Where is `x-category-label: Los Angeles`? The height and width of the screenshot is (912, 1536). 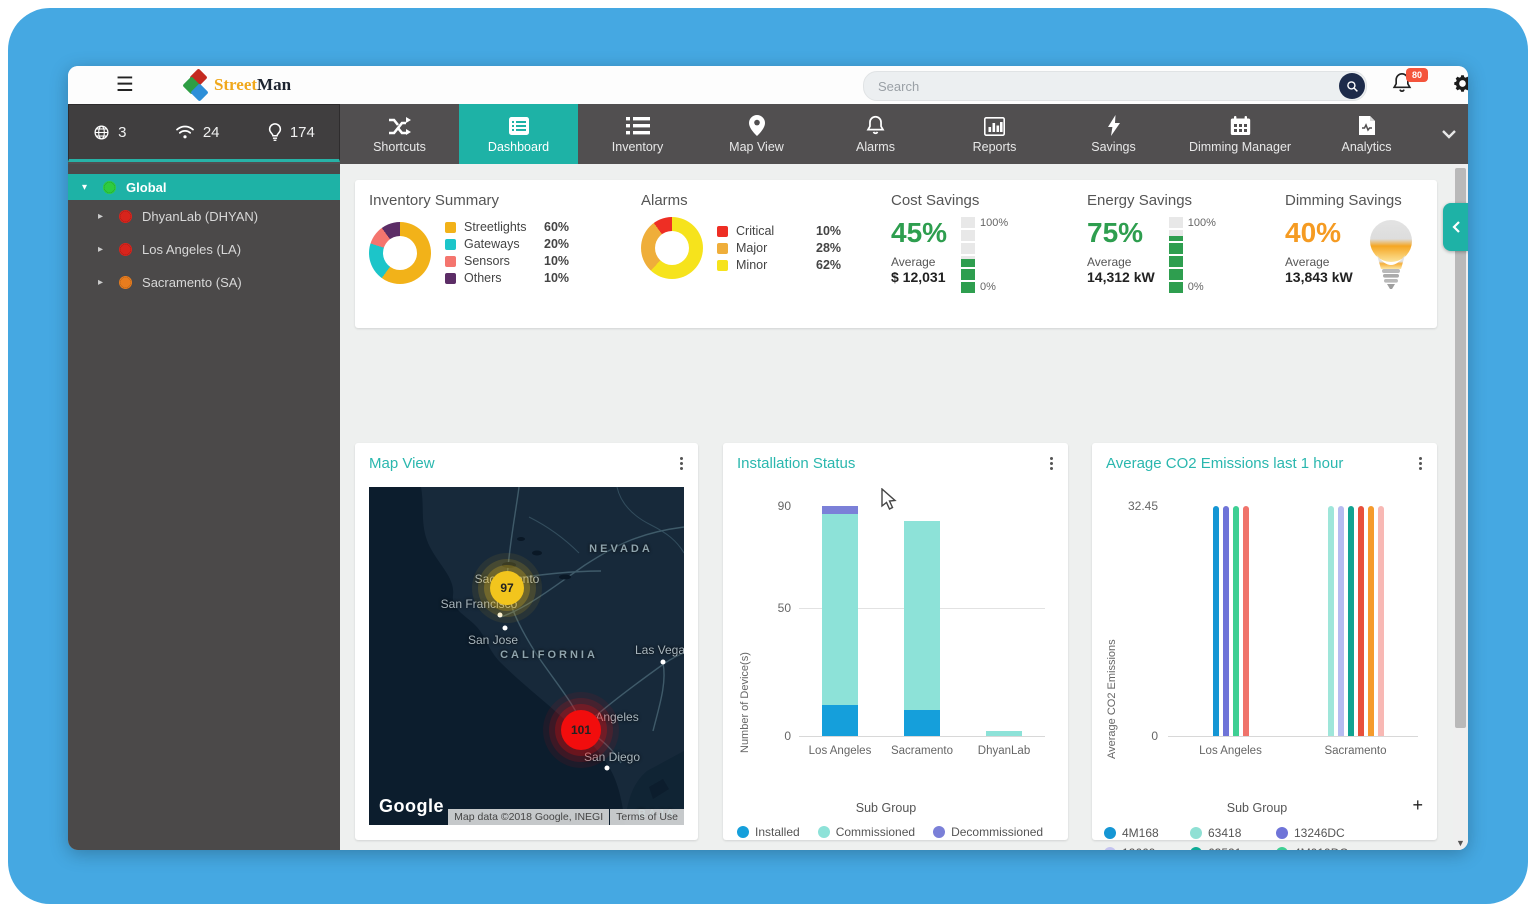 x-category-label: Los Angeles is located at coordinates (1230, 751).